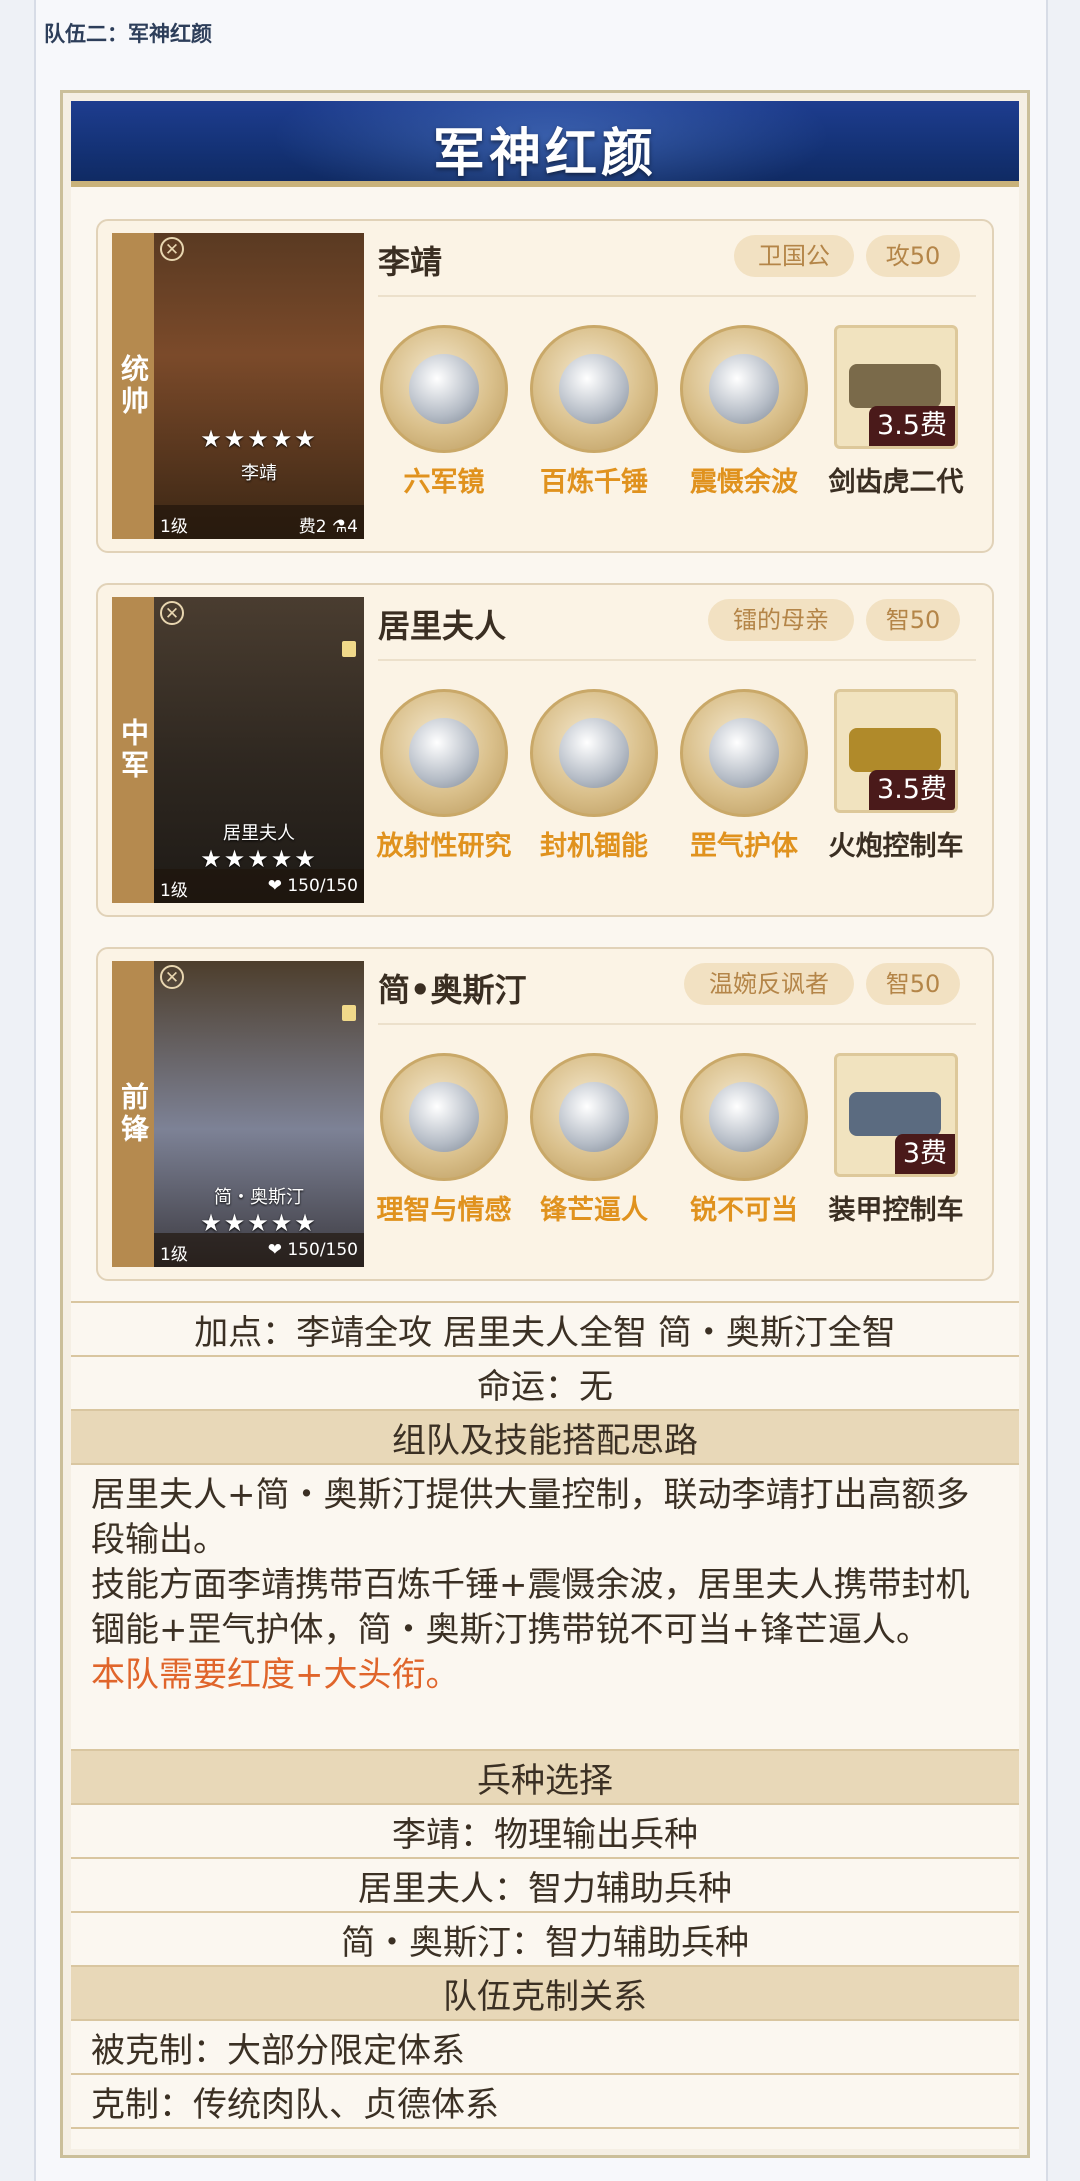  Describe the element at coordinates (545, 1436) in the screenshot. I see `strategy-header: 组队及技能搭配思路` at that location.